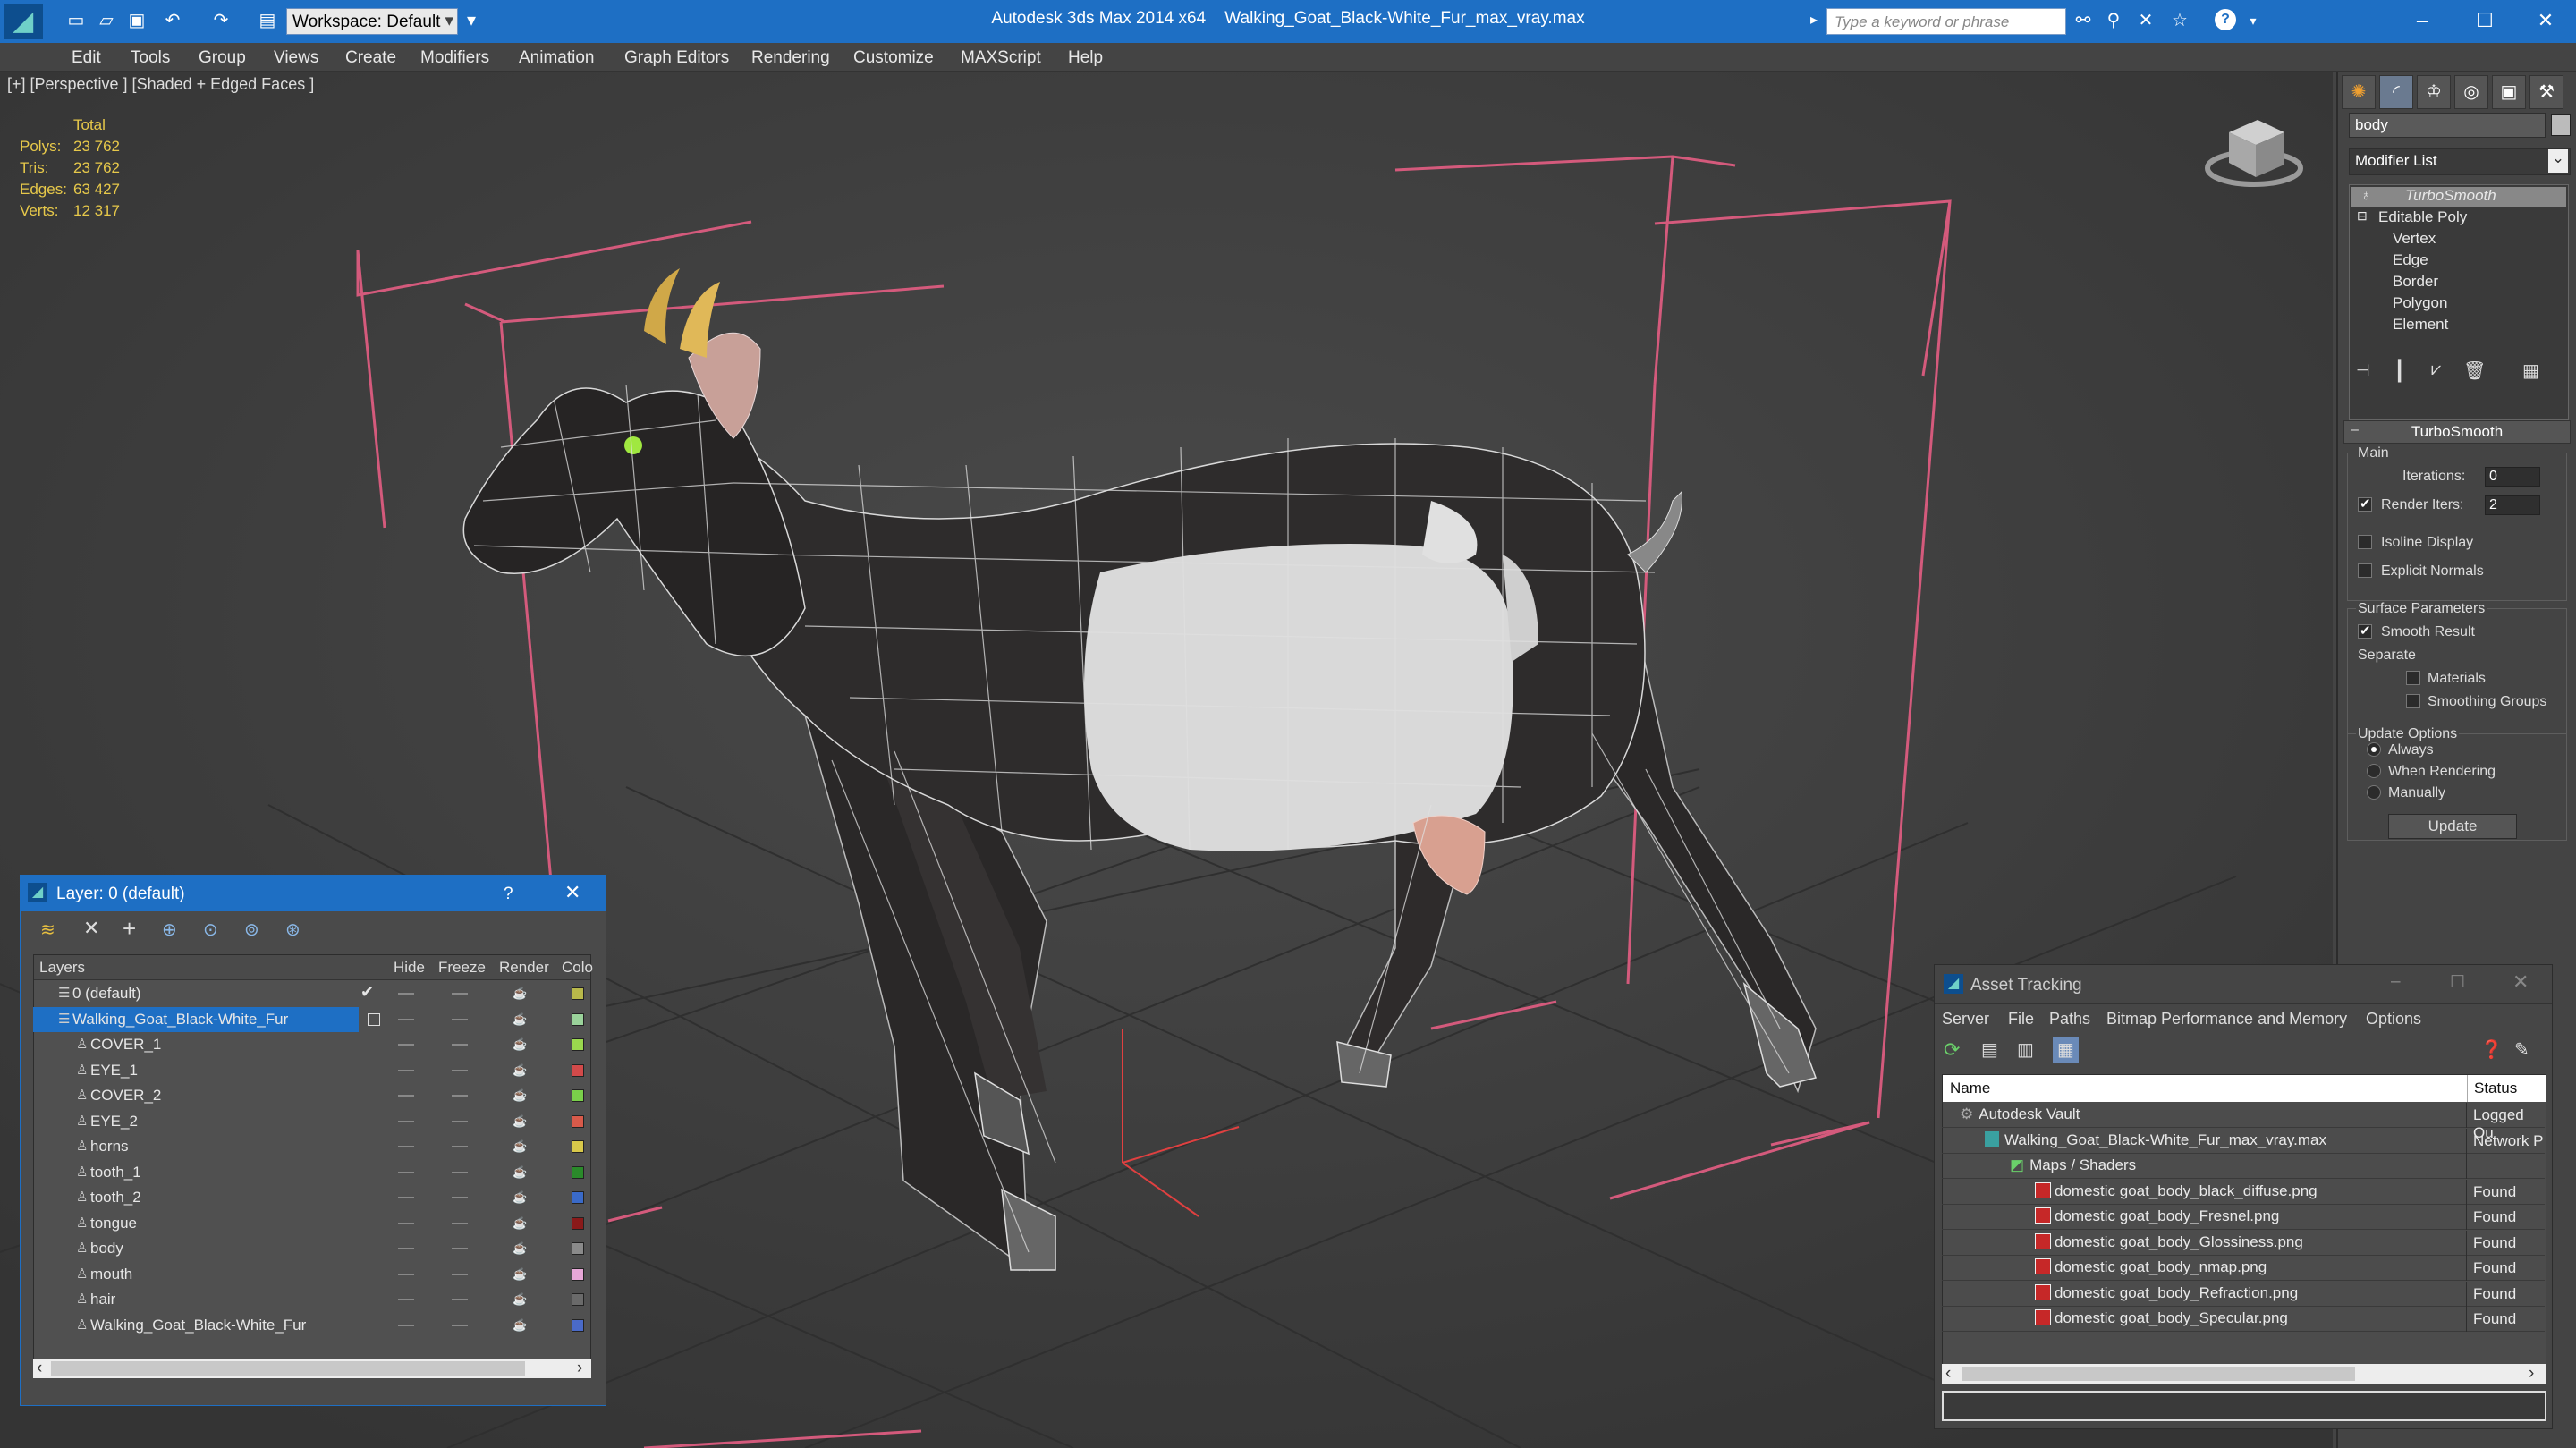  Describe the element at coordinates (2243, 1319) in the screenshot. I see `asset-row: domestic goat_body_Specular.png Found` at that location.